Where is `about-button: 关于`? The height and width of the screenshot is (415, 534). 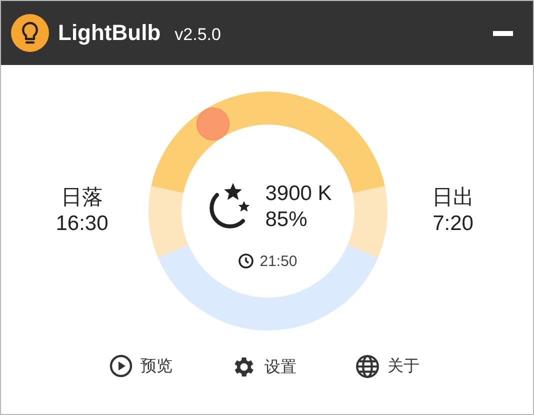
about-button: 关于 is located at coordinates (387, 366).